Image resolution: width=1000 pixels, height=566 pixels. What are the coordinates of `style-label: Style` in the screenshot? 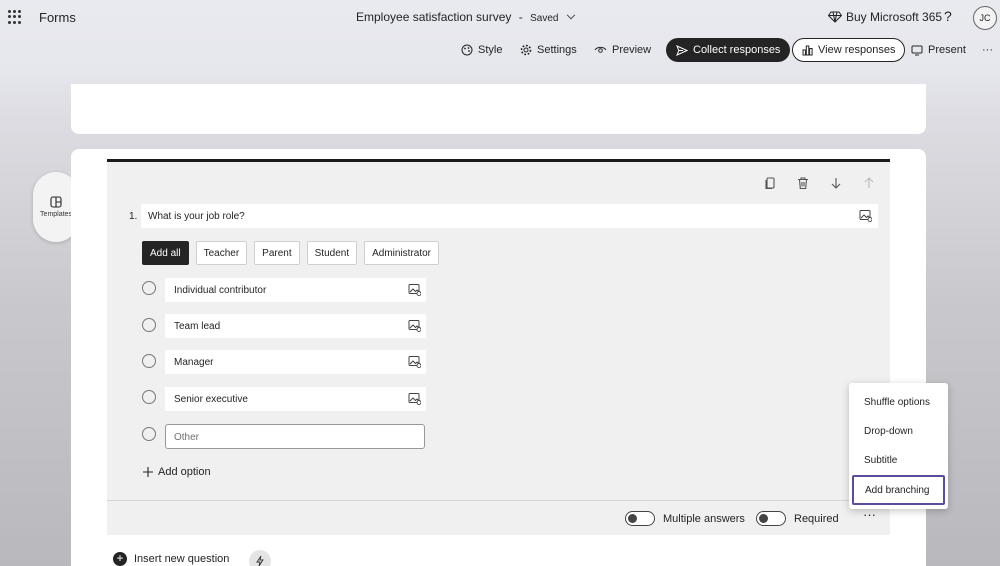 It's located at (490, 50).